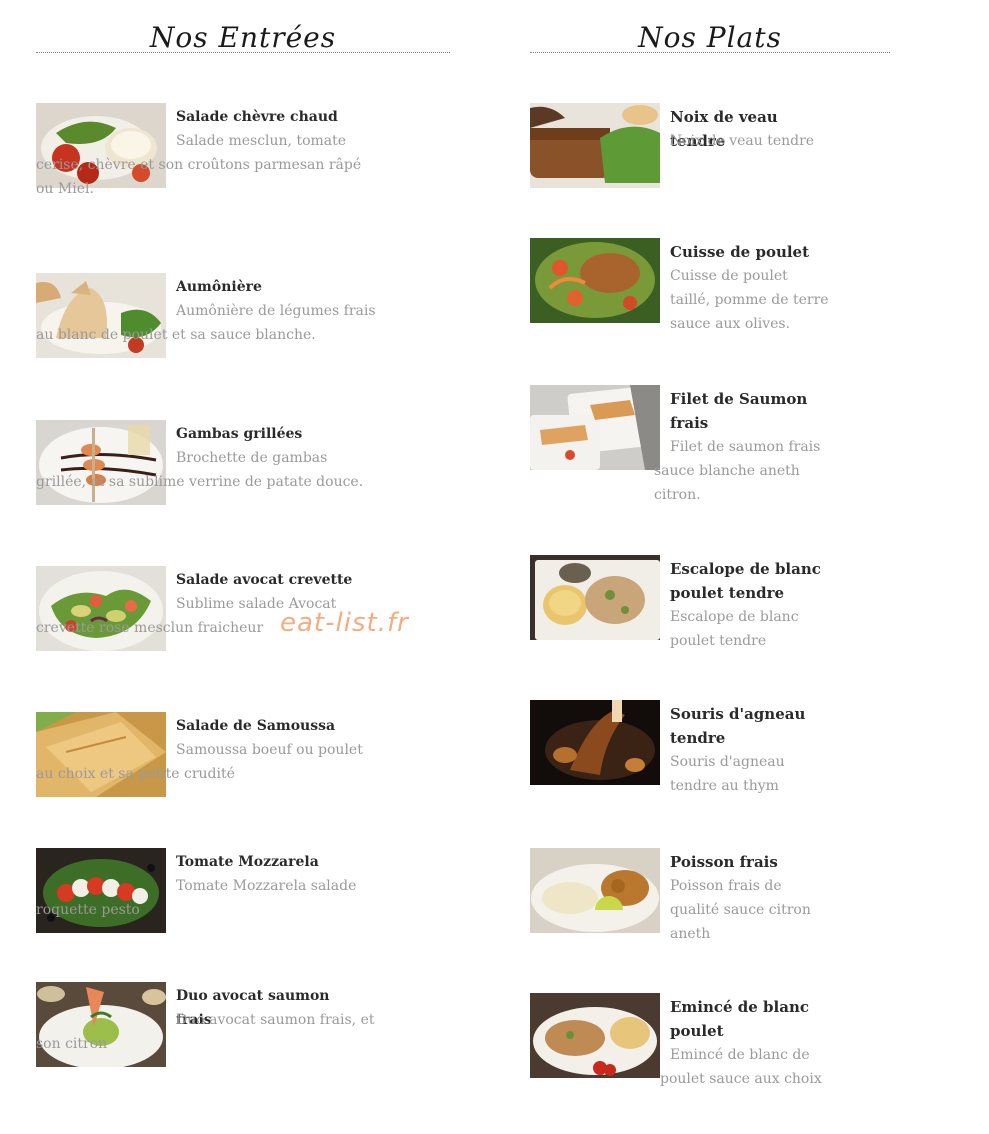 The height and width of the screenshot is (1134, 989). I want to click on dish-name: Aumônière, so click(219, 287).